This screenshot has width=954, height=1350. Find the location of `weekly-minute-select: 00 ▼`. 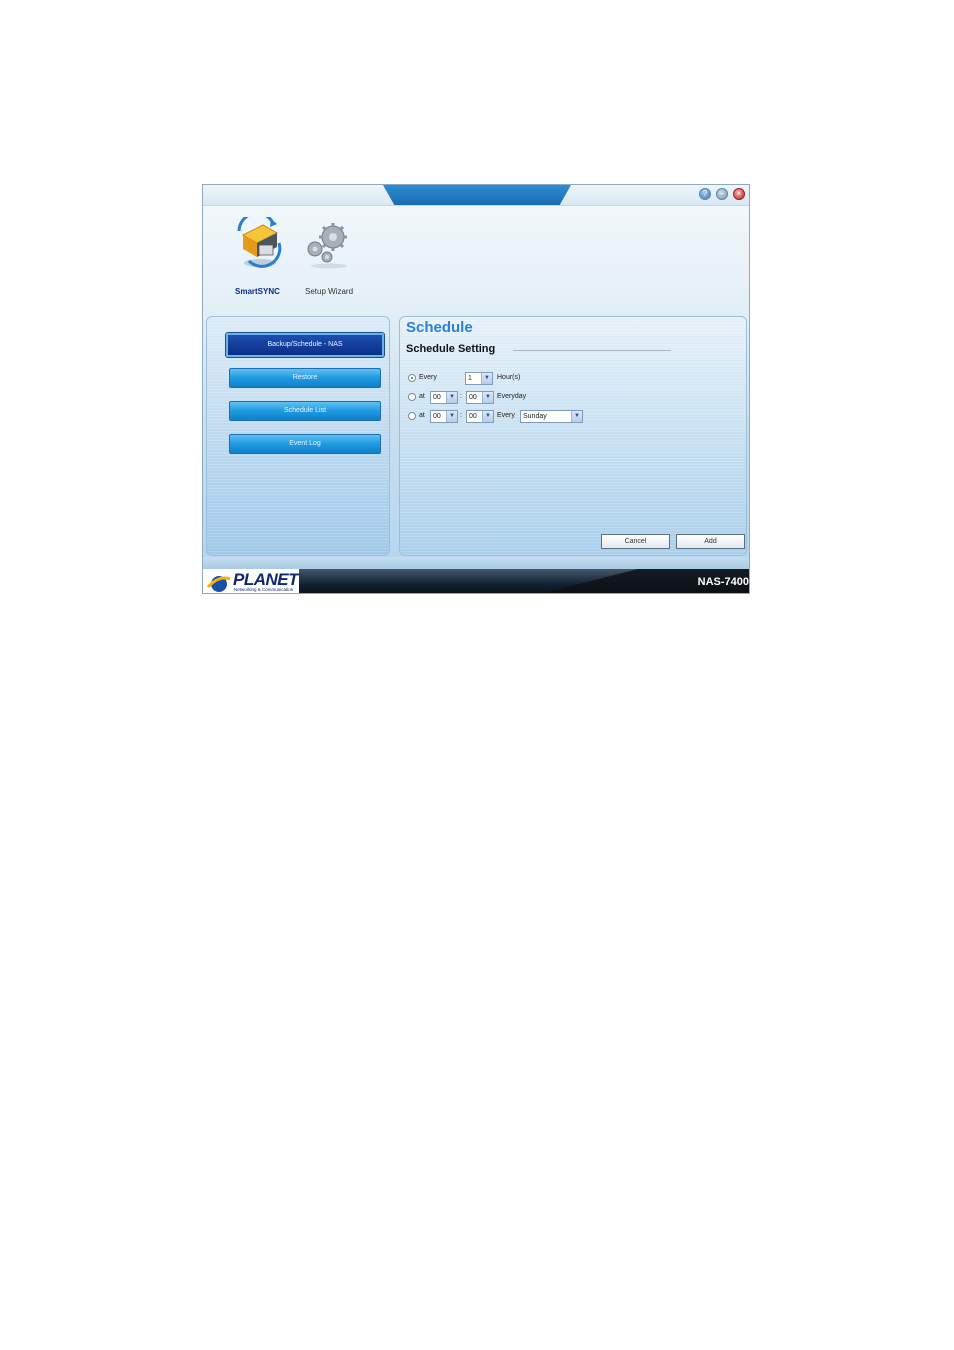

weekly-minute-select: 00 ▼ is located at coordinates (480, 416).